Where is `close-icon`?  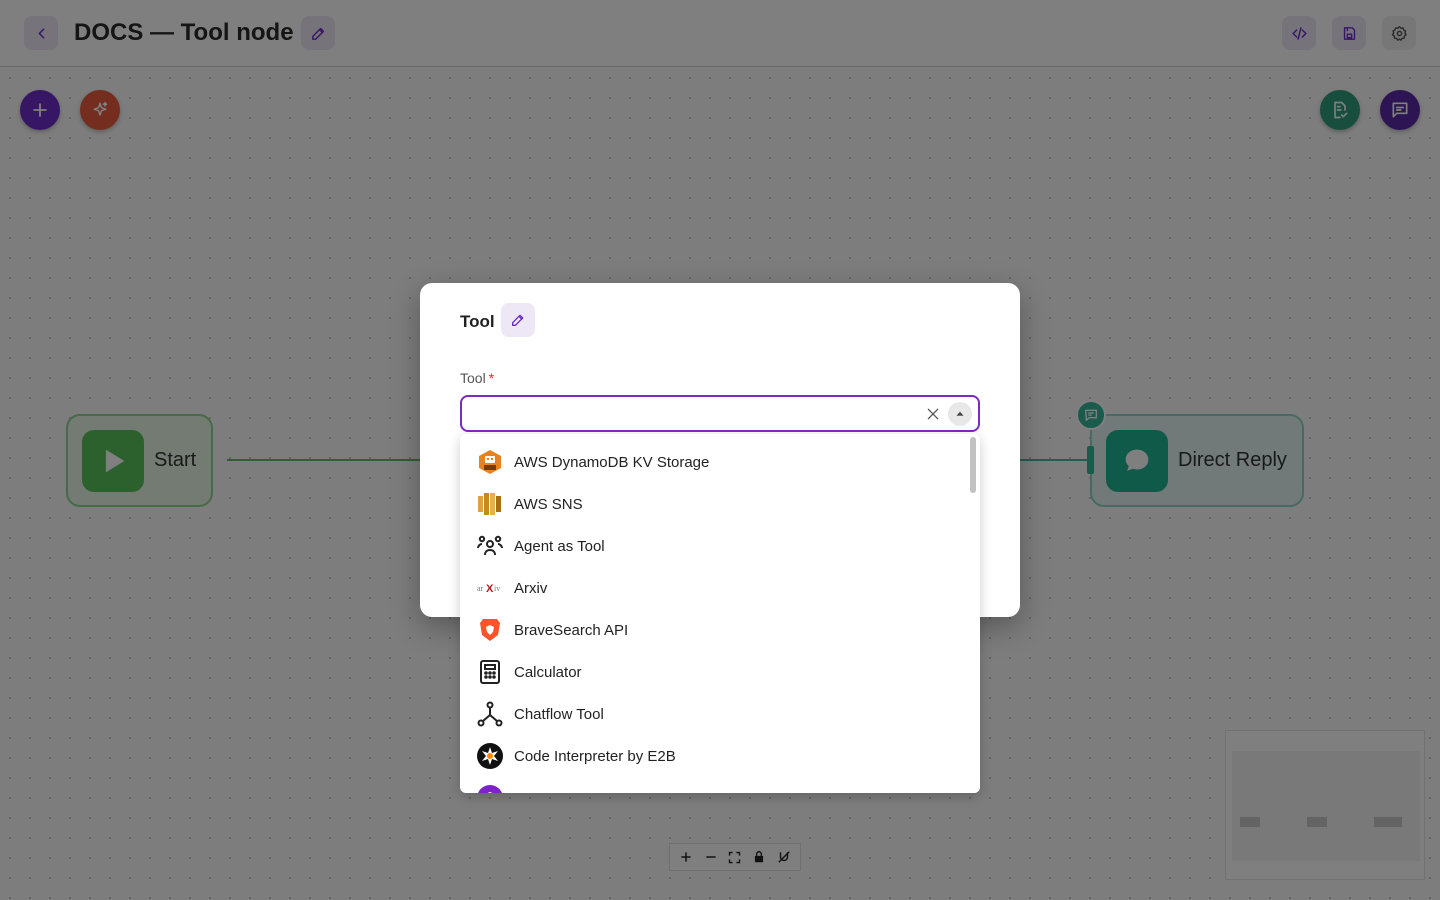 close-icon is located at coordinates (933, 414).